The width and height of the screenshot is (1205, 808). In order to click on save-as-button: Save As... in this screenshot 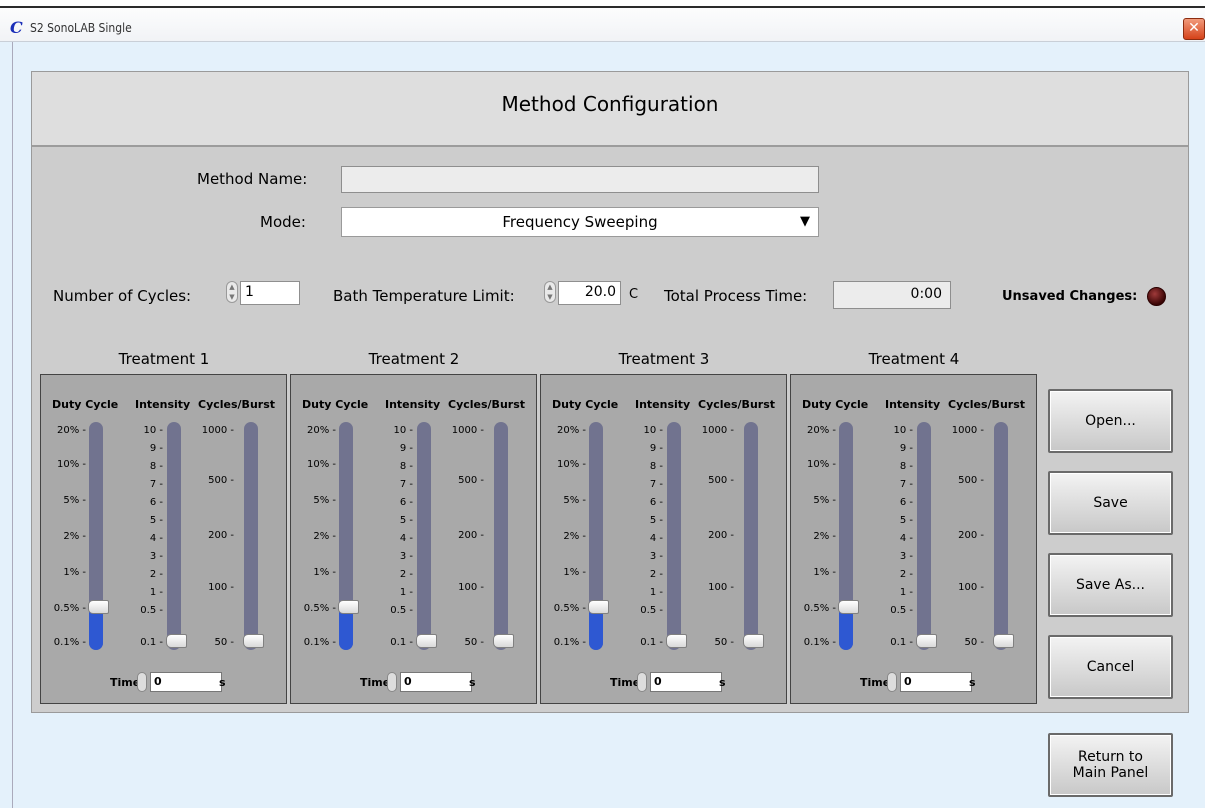, I will do `click(1110, 585)`.